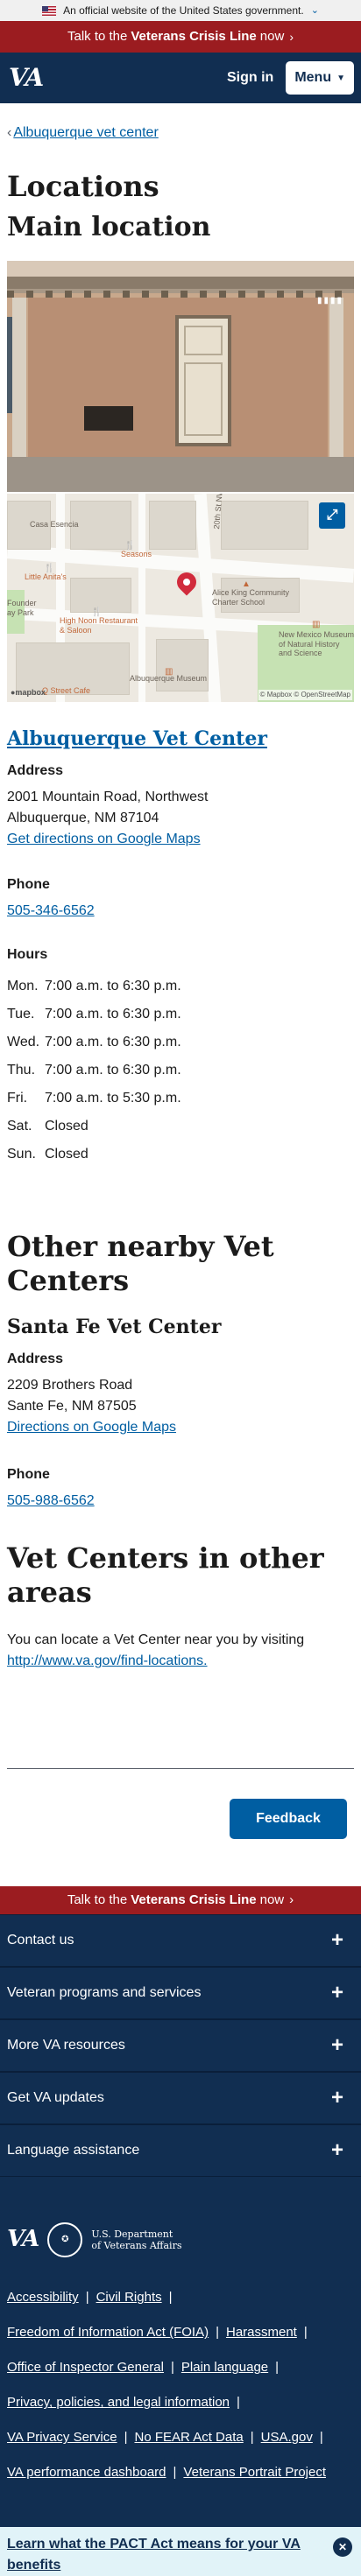 This screenshot has height=2576, width=361. I want to click on crisis-line-banner: Talk to the Veterans Crisis Line now ›, so click(180, 37).